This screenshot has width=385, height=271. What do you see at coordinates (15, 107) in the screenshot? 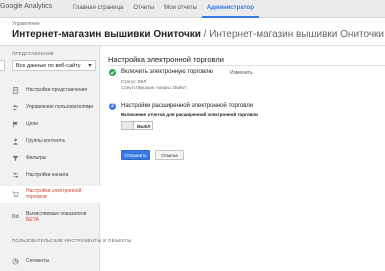
I see `users-icon` at bounding box center [15, 107].